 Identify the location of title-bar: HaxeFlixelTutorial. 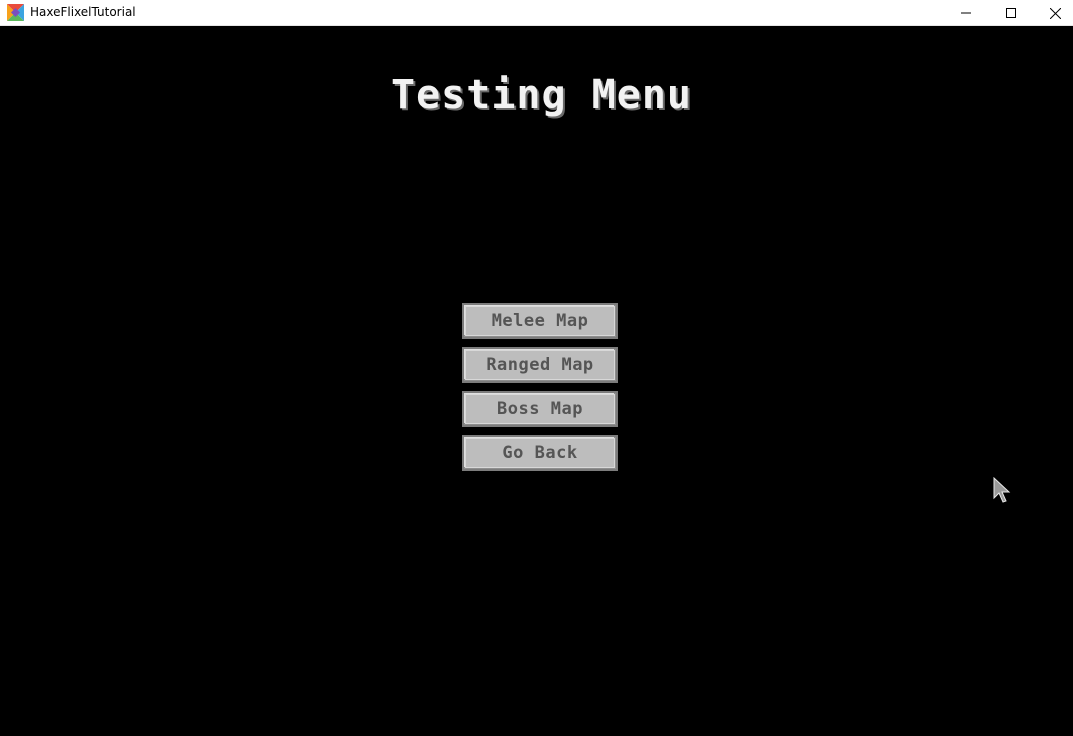
(536, 13).